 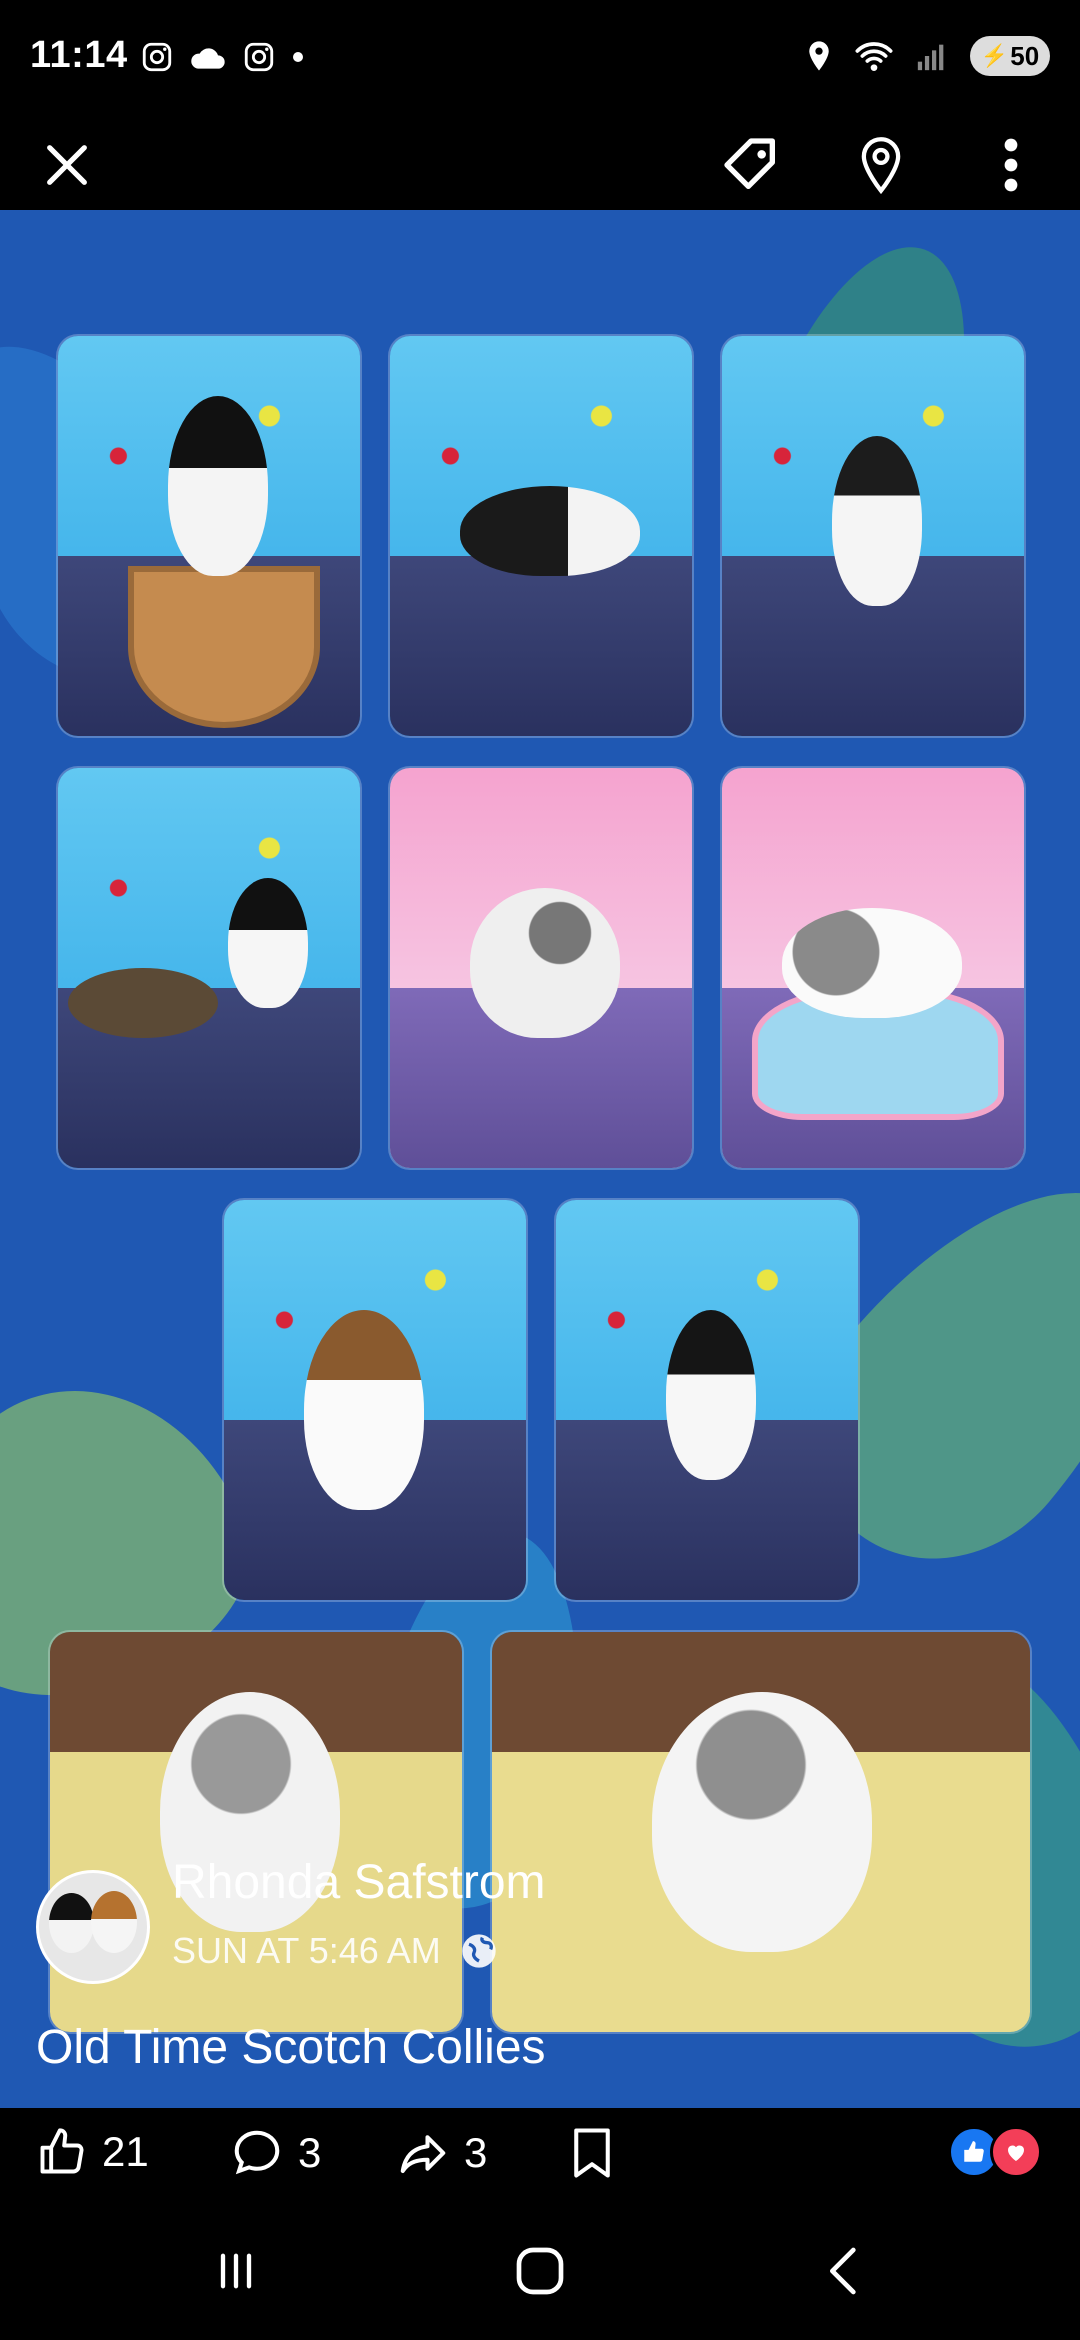 What do you see at coordinates (479, 1951) in the screenshot?
I see `globe-icon` at bounding box center [479, 1951].